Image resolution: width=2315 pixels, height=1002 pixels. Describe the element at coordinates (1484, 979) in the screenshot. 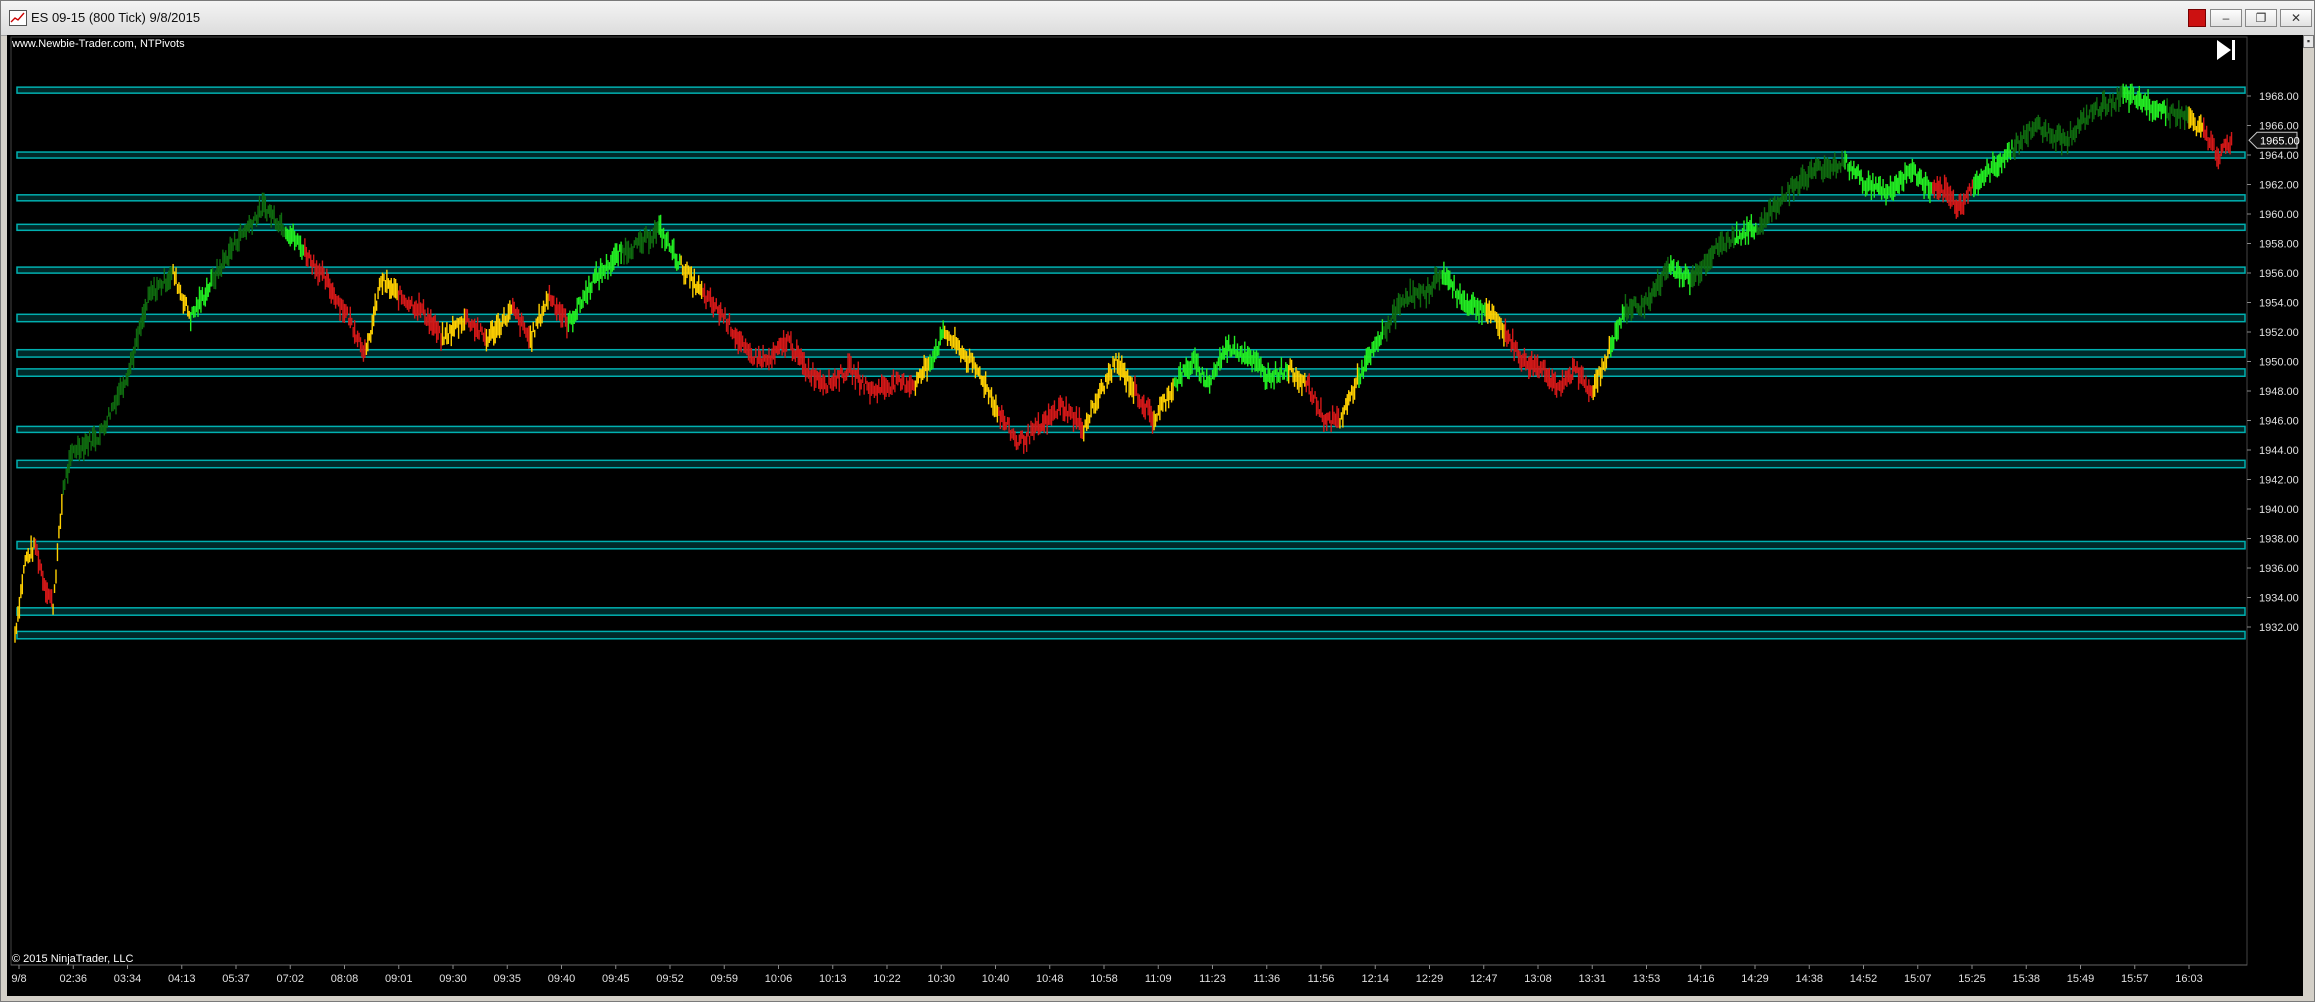

I see `x-tick-label: 12:47` at that location.